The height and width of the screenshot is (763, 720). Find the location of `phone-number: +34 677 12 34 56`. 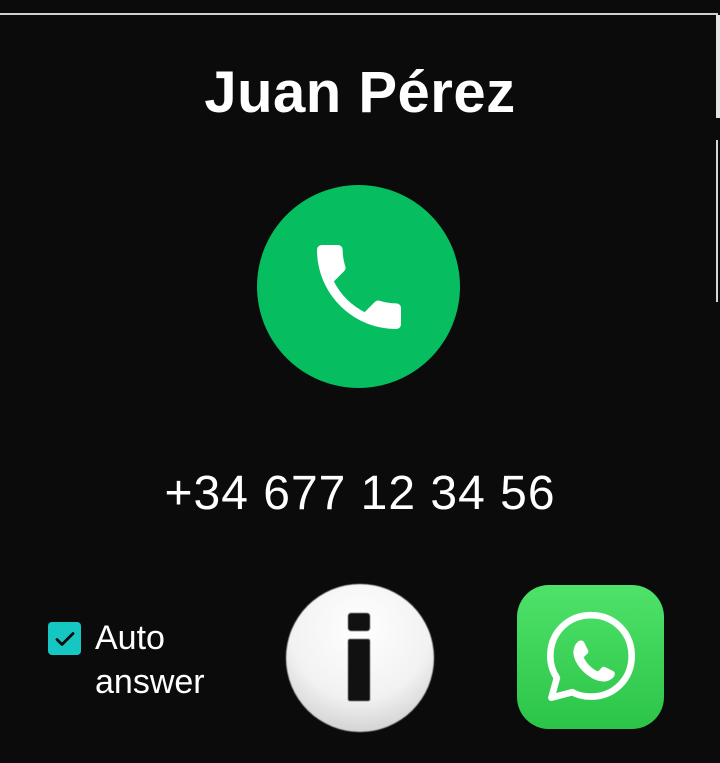

phone-number: +34 677 12 34 56 is located at coordinates (360, 493).